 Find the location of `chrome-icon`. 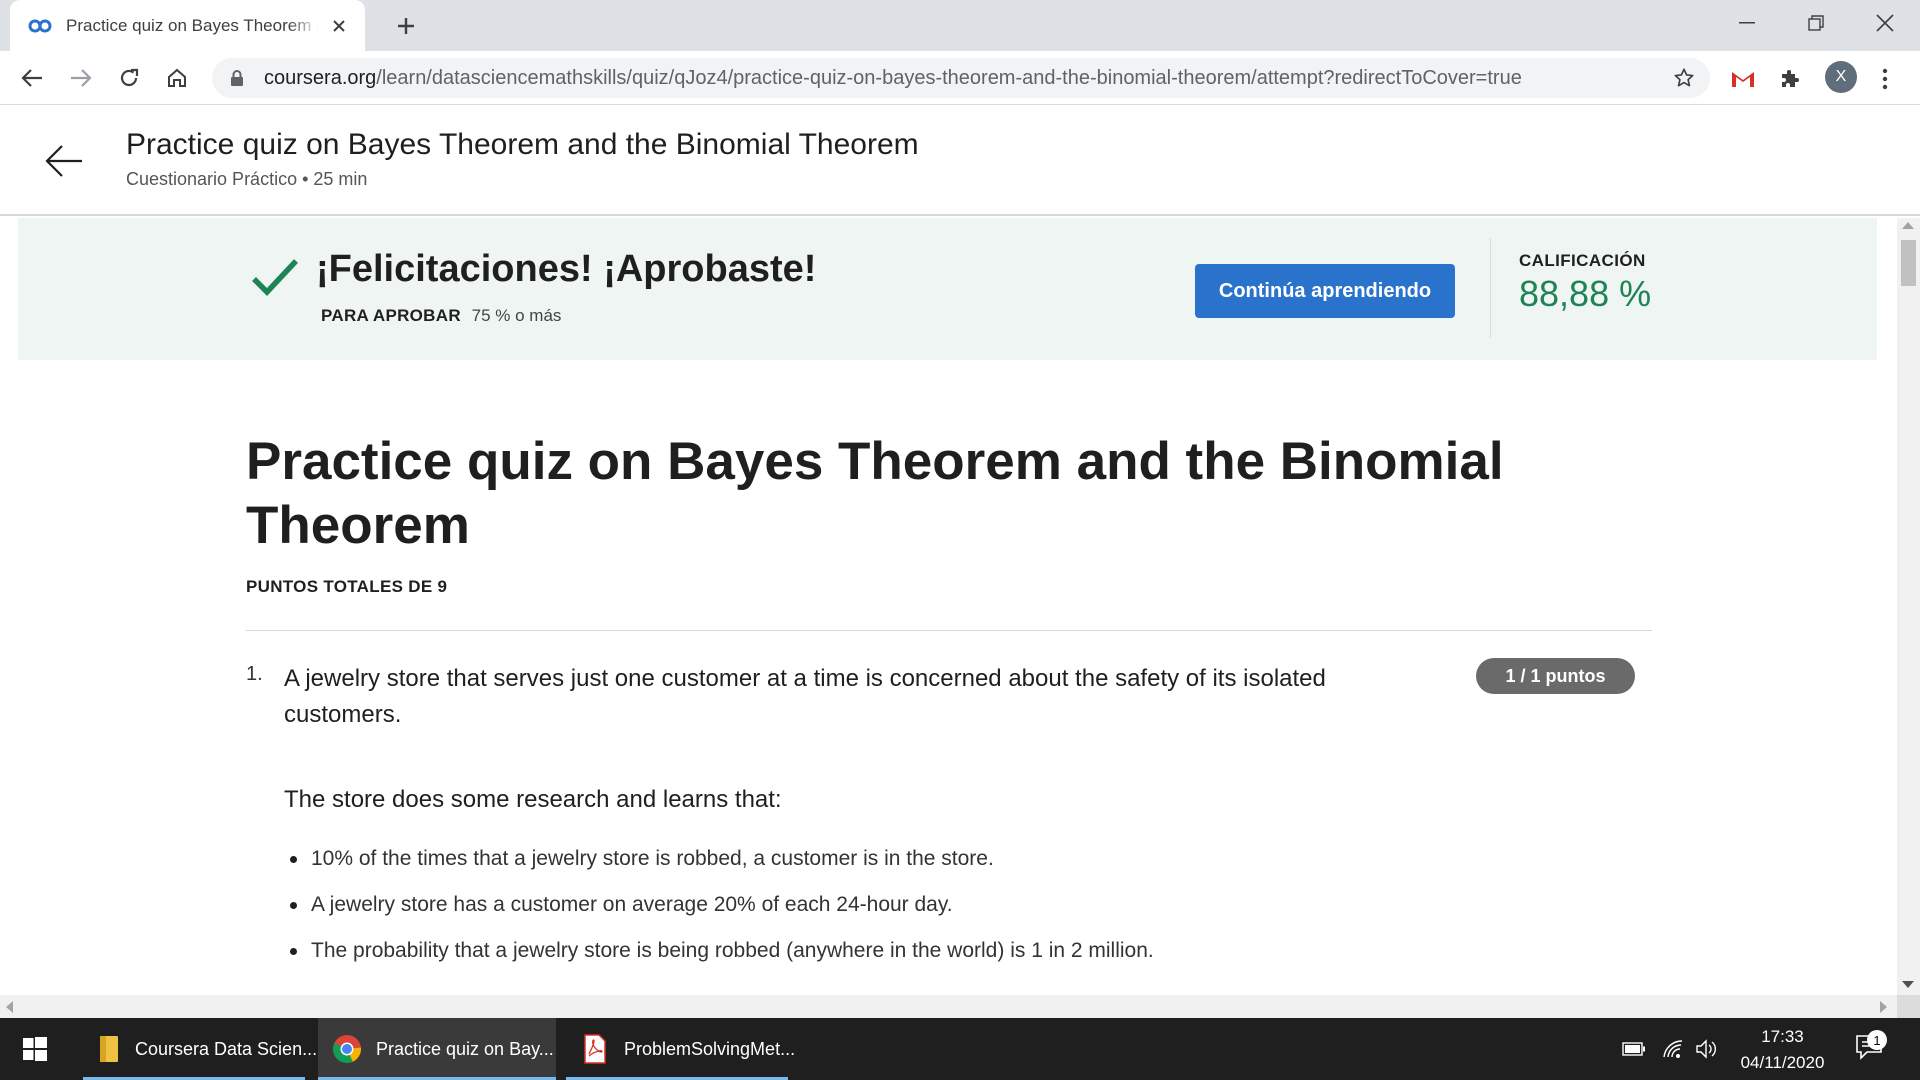

chrome-icon is located at coordinates (347, 1049).